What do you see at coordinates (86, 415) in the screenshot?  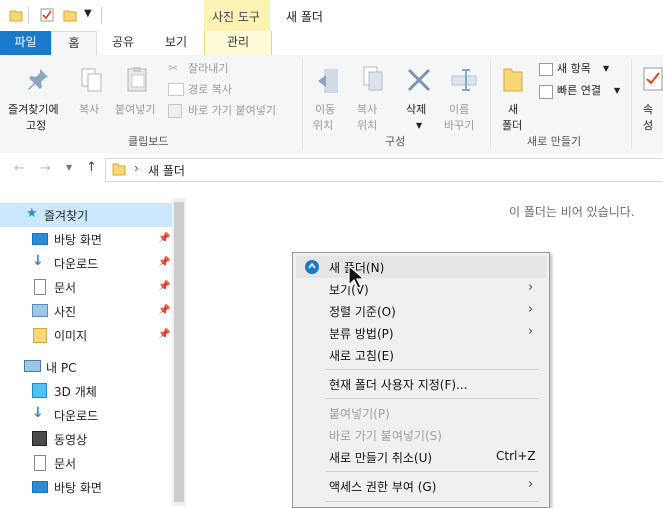 I see `nav-item-downloads-pc: ↓ 다운로드` at bounding box center [86, 415].